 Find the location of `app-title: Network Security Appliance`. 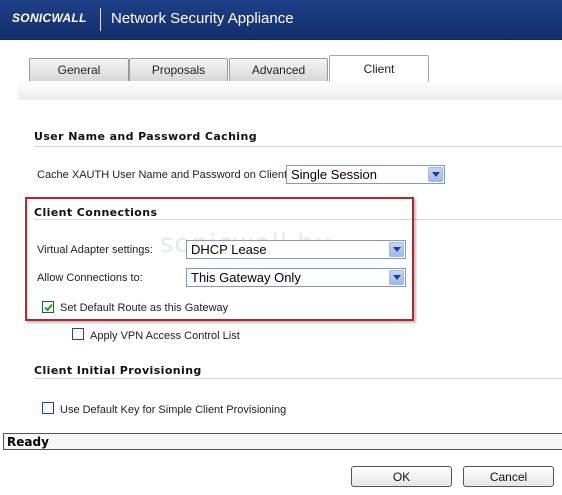

app-title: Network Security Appliance is located at coordinates (202, 18).